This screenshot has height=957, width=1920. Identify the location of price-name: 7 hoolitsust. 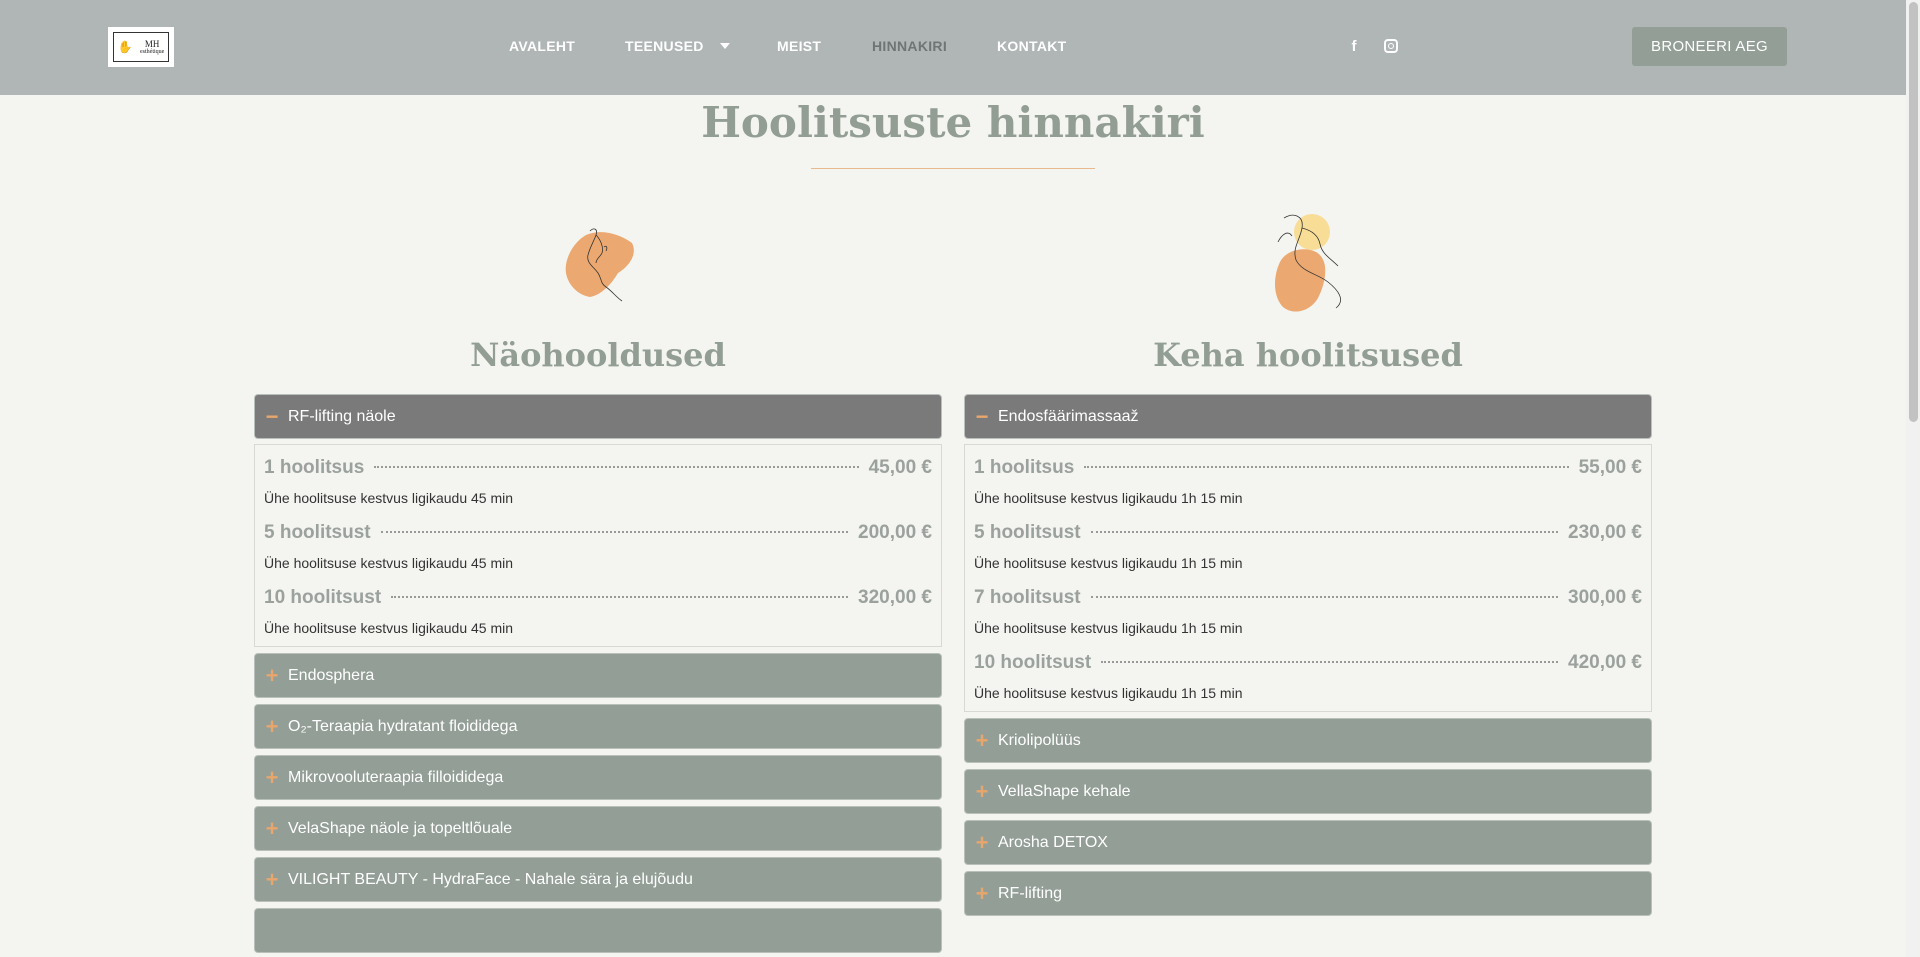
(1027, 597).